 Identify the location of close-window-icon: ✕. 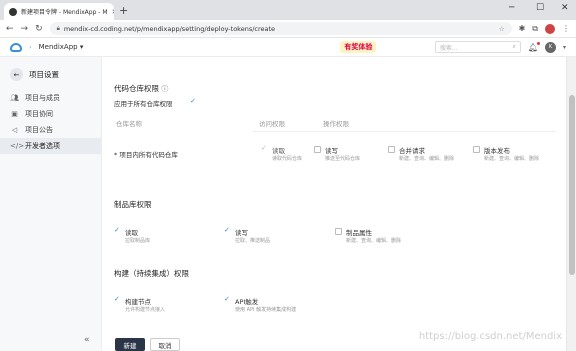
(565, 8).